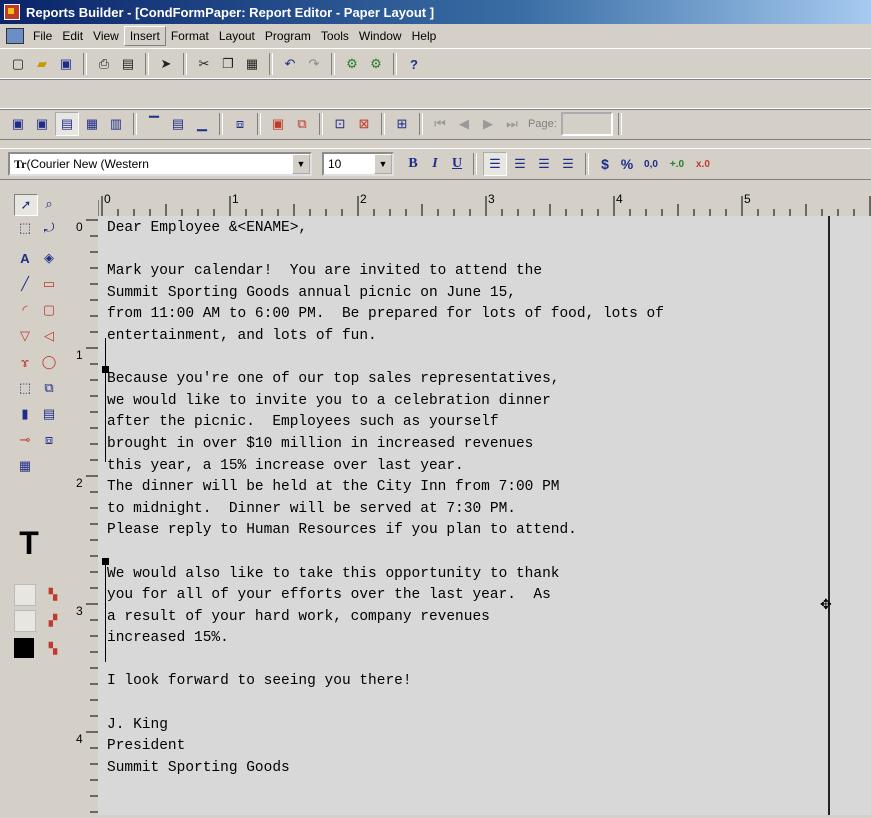 Image resolution: width=871 pixels, height=818 pixels. Describe the element at coordinates (67, 124) in the screenshot. I see `paper-layout-icon: ▤` at that location.